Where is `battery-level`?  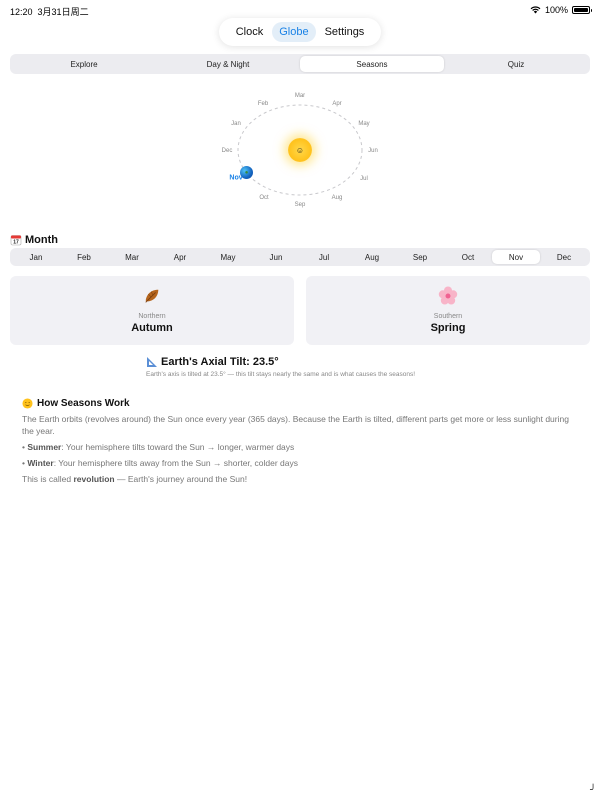 battery-level is located at coordinates (581, 10).